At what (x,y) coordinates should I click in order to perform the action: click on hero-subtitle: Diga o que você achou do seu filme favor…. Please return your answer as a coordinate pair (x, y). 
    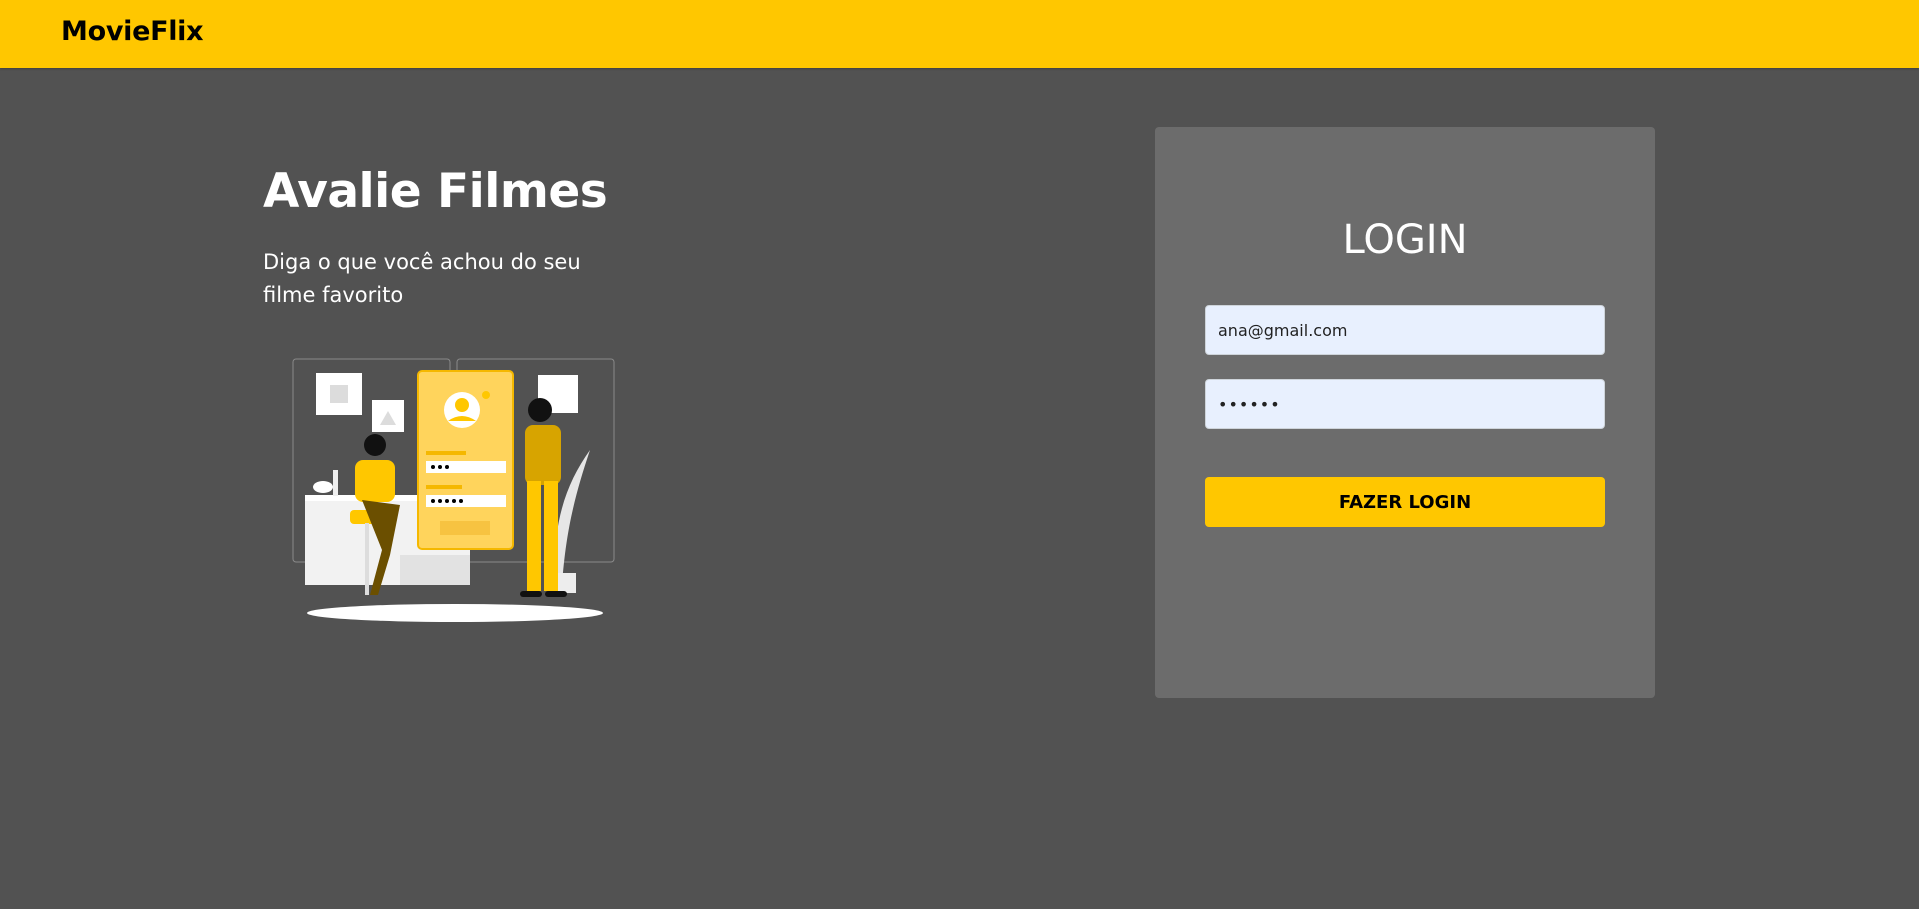
    Looking at the image, I should click on (422, 278).